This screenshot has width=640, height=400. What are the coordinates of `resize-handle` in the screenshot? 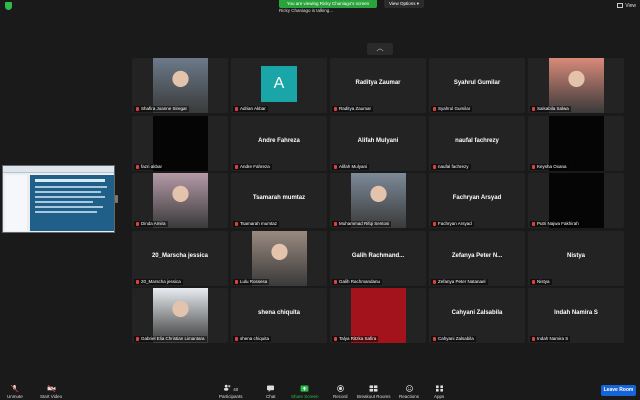 It's located at (116, 199).